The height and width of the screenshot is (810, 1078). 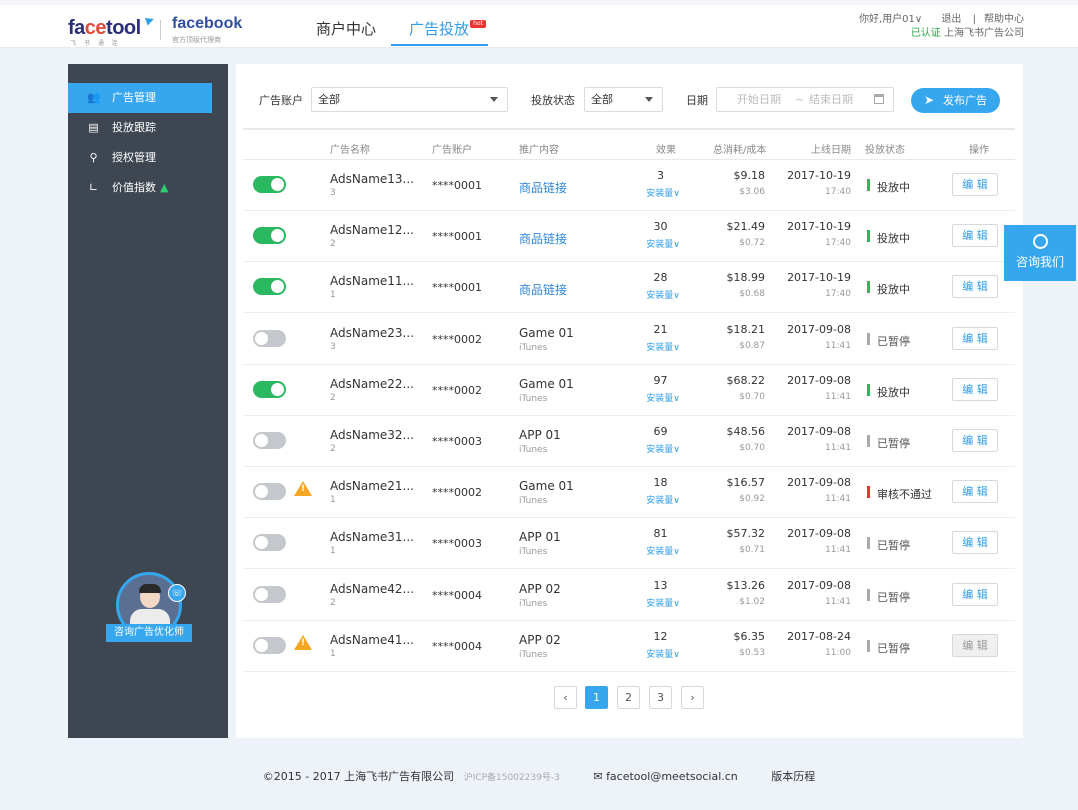 What do you see at coordinates (151, 20) in the screenshot?
I see `paper-plane-icon` at bounding box center [151, 20].